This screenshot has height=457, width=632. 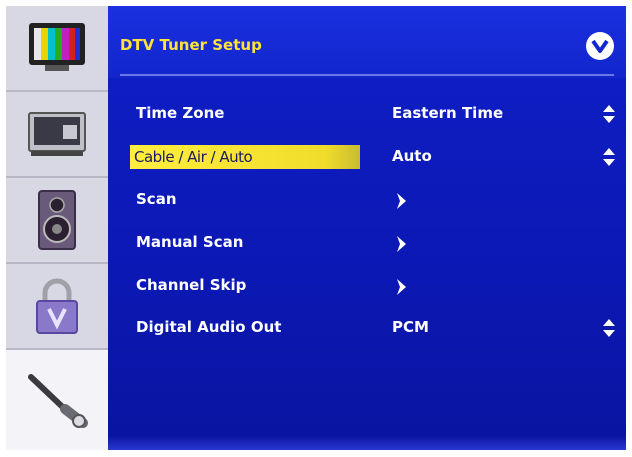 What do you see at coordinates (156, 199) in the screenshot?
I see `menu-item-label: Scan` at bounding box center [156, 199].